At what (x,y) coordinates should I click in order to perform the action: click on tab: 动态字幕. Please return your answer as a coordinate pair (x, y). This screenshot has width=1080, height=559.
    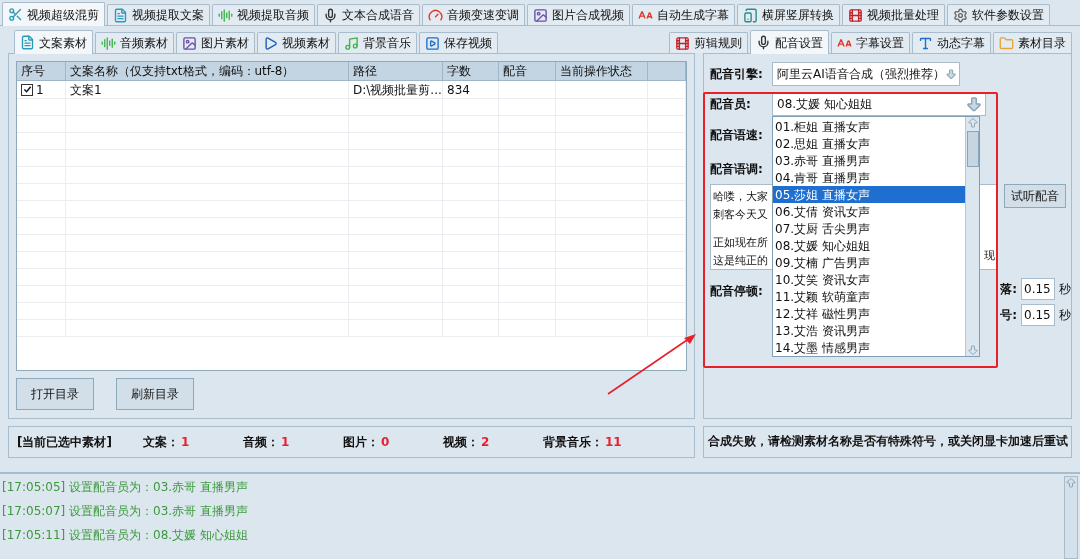
    Looking at the image, I should click on (951, 42).